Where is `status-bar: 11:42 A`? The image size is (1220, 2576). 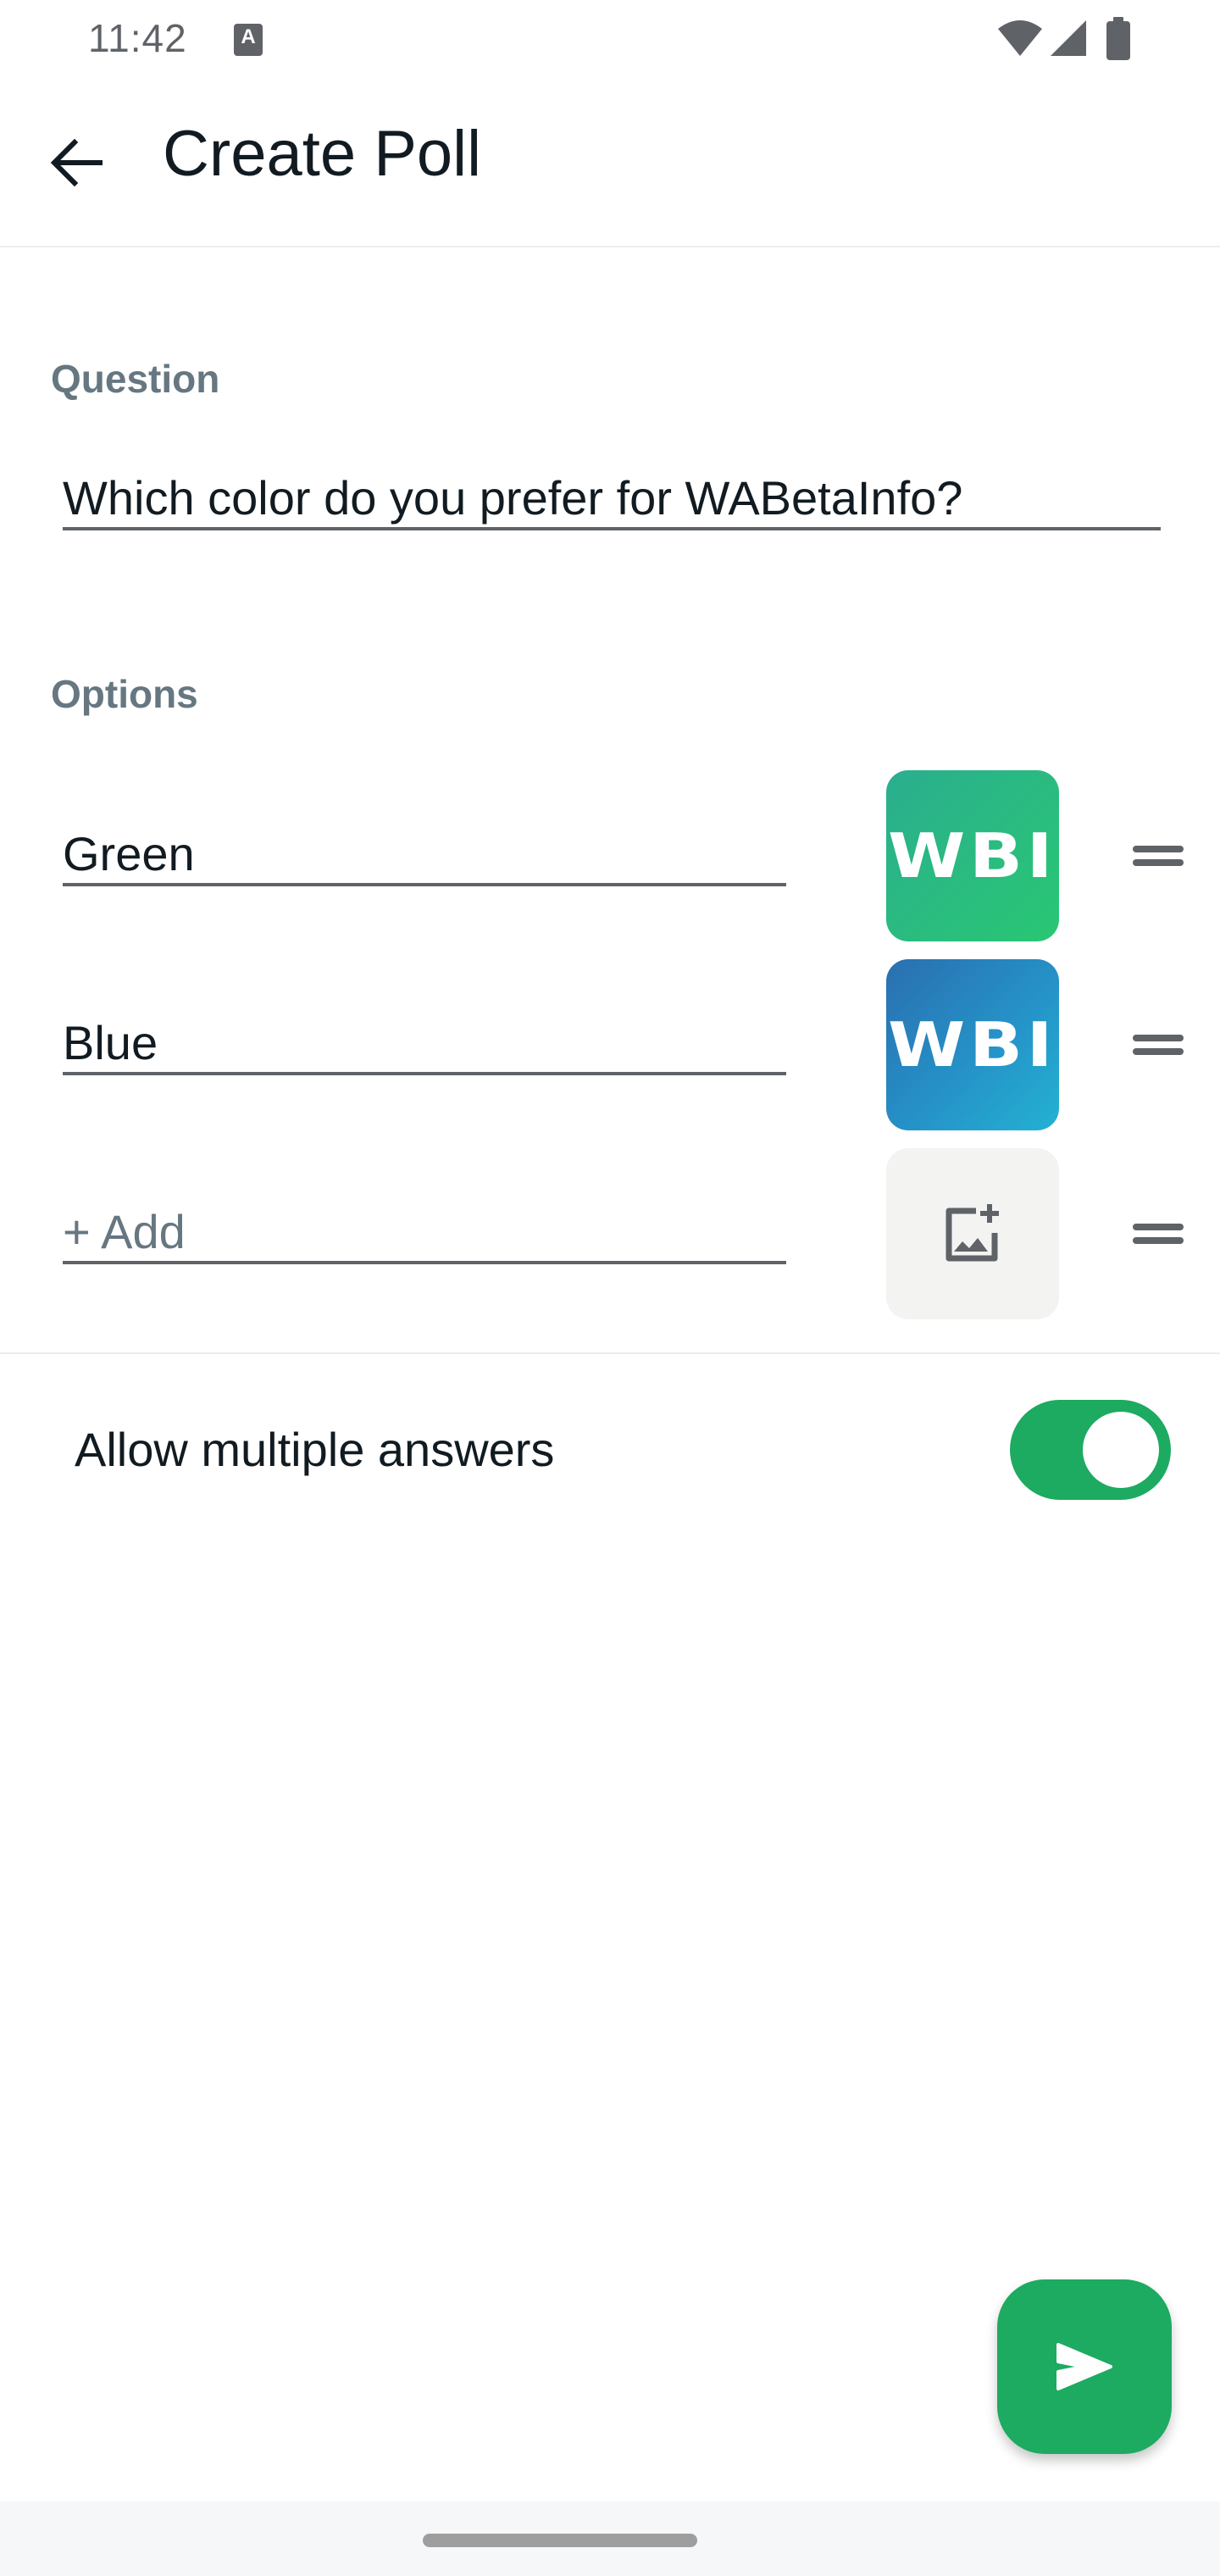 status-bar: 11:42 A is located at coordinates (610, 39).